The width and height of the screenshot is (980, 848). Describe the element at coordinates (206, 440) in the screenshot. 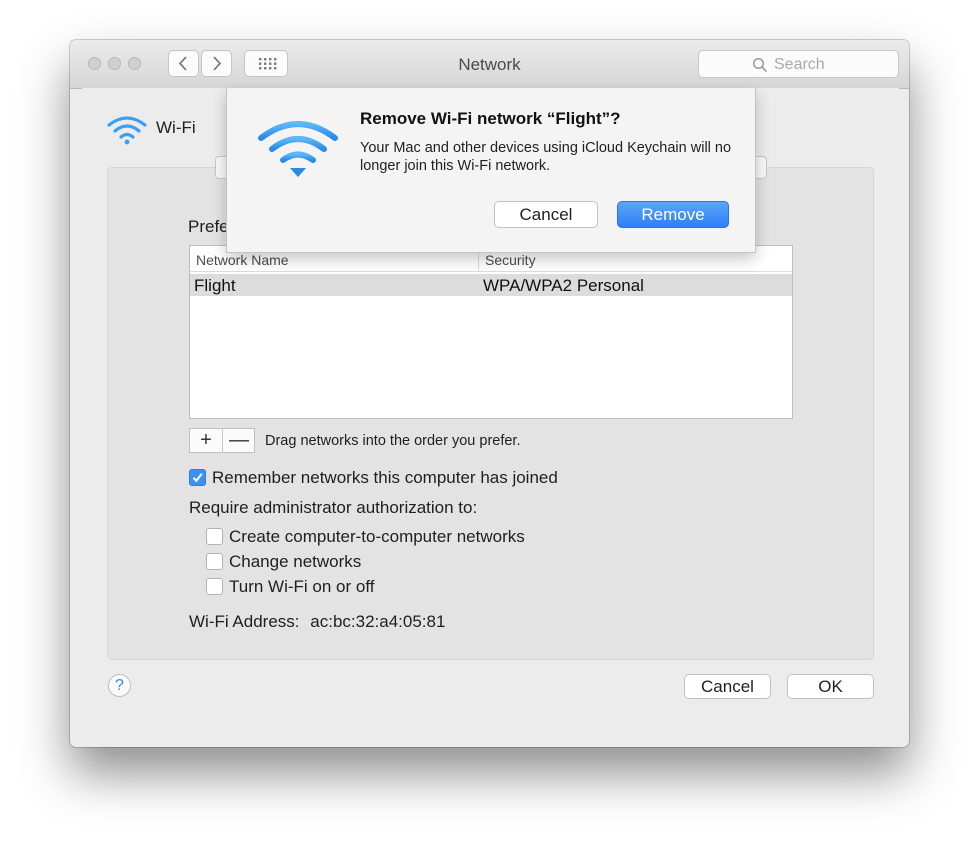

I see `add-network-button: +` at that location.